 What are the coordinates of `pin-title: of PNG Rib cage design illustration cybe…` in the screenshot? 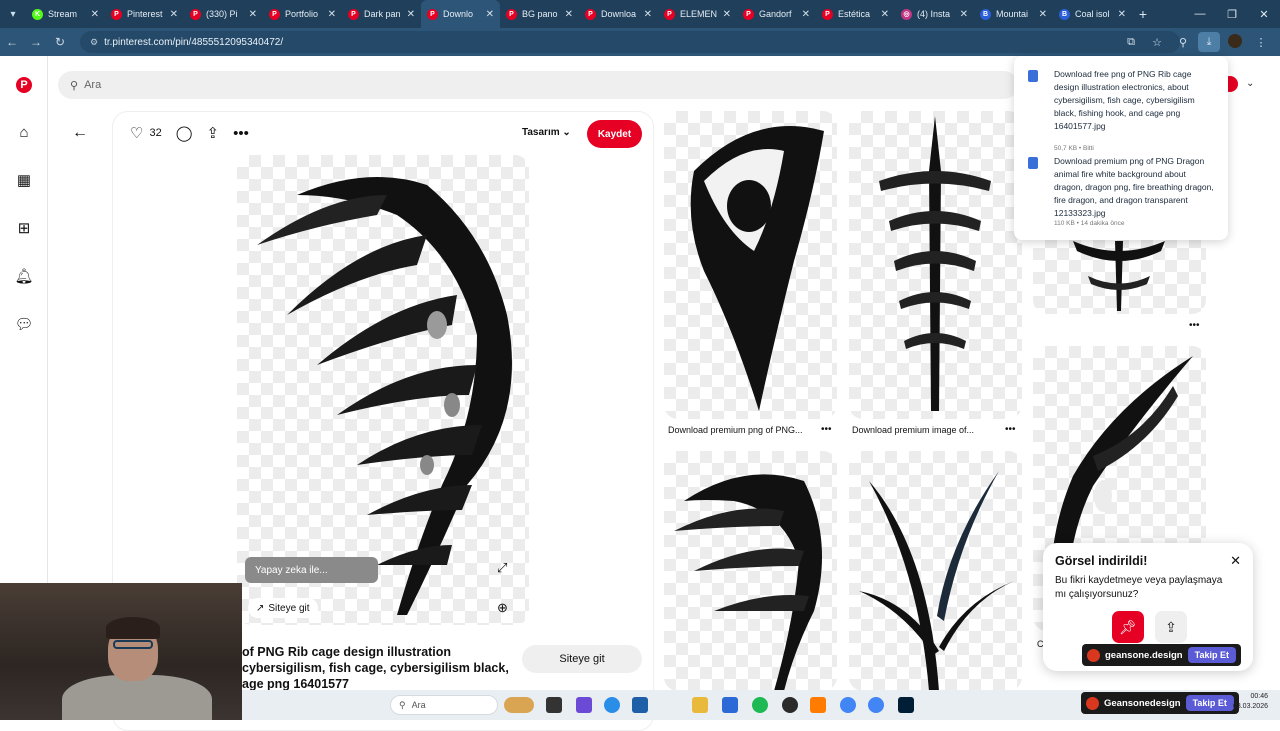 It's located at (375, 668).